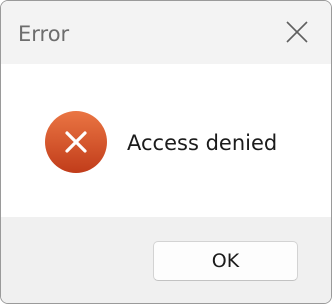  I want to click on error-message: Access denied, so click(202, 143).